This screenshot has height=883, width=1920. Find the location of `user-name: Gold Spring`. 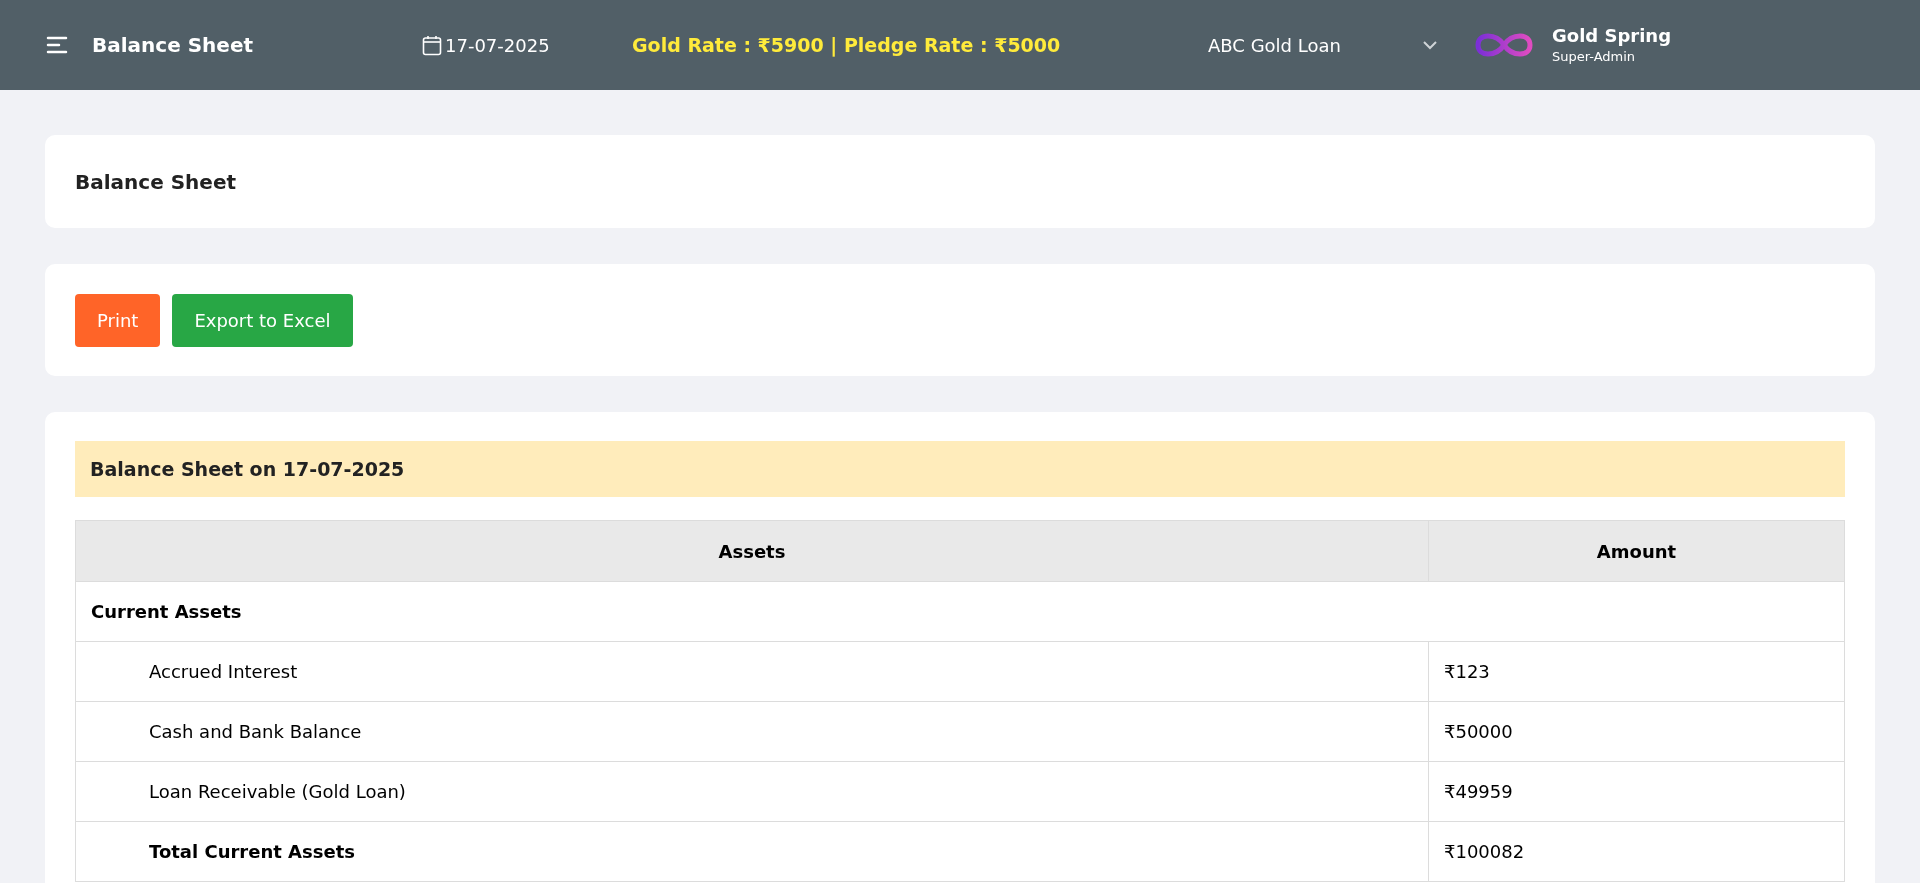

user-name: Gold Spring is located at coordinates (1612, 36).